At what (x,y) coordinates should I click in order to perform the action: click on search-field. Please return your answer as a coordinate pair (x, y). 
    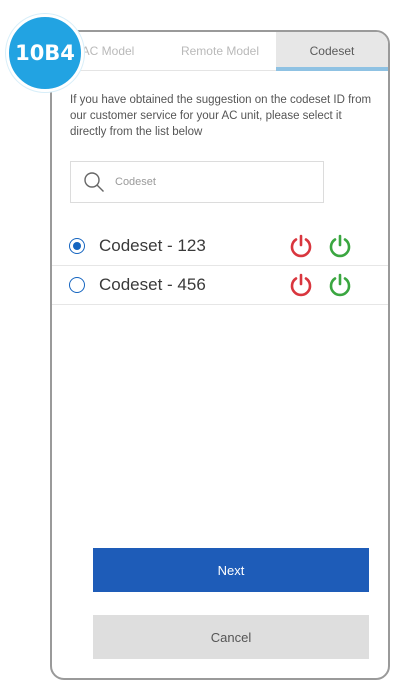
    Looking at the image, I should click on (197, 182).